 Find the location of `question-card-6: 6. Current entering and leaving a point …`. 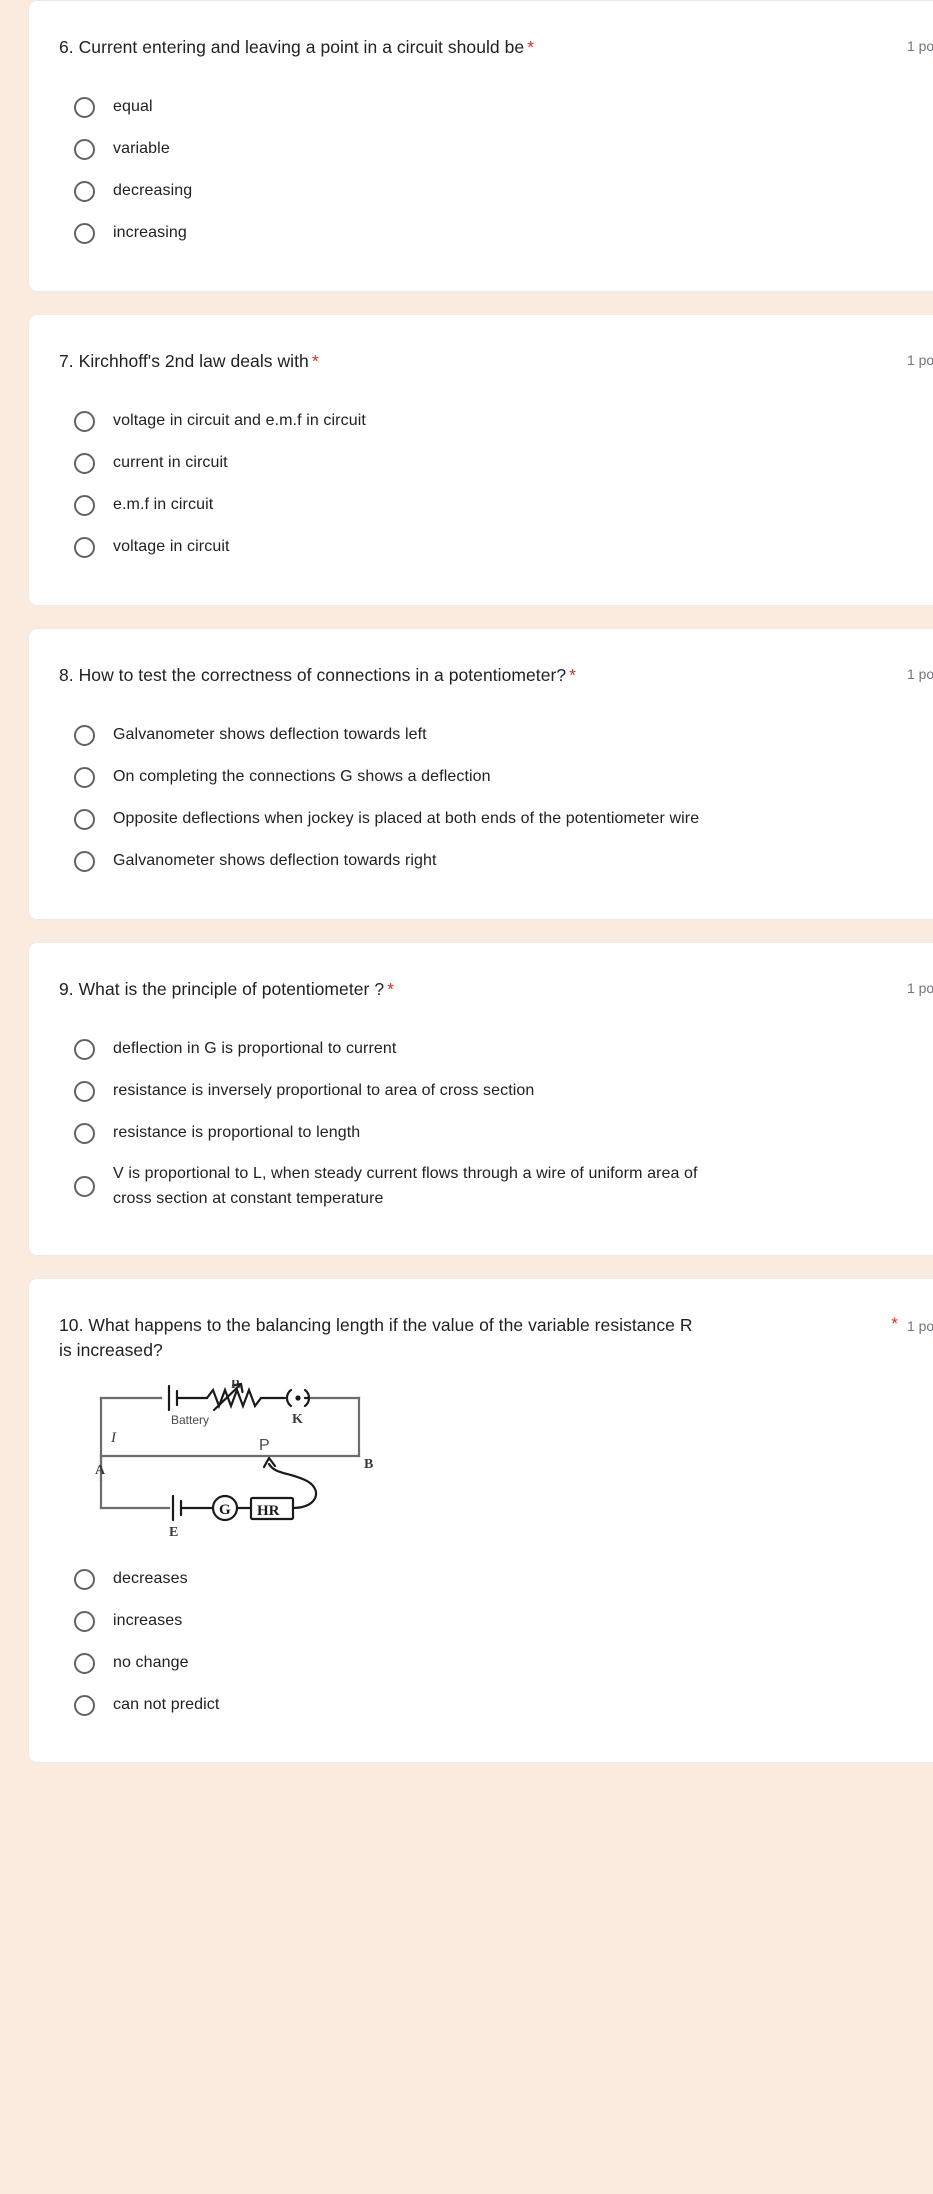

question-card-6: 6. Current entering and leaving a point … is located at coordinates (480, 146).